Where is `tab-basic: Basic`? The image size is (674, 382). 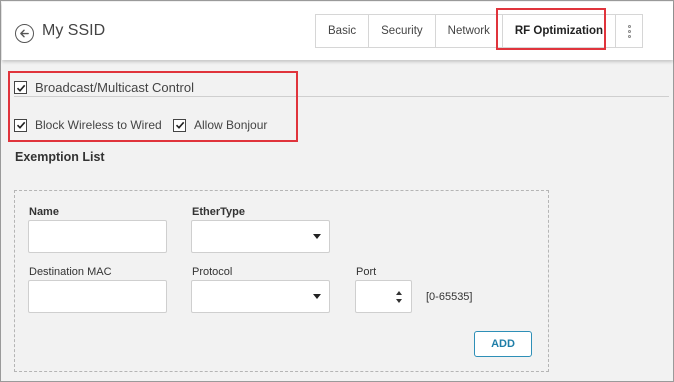
tab-basic: Basic is located at coordinates (343, 31).